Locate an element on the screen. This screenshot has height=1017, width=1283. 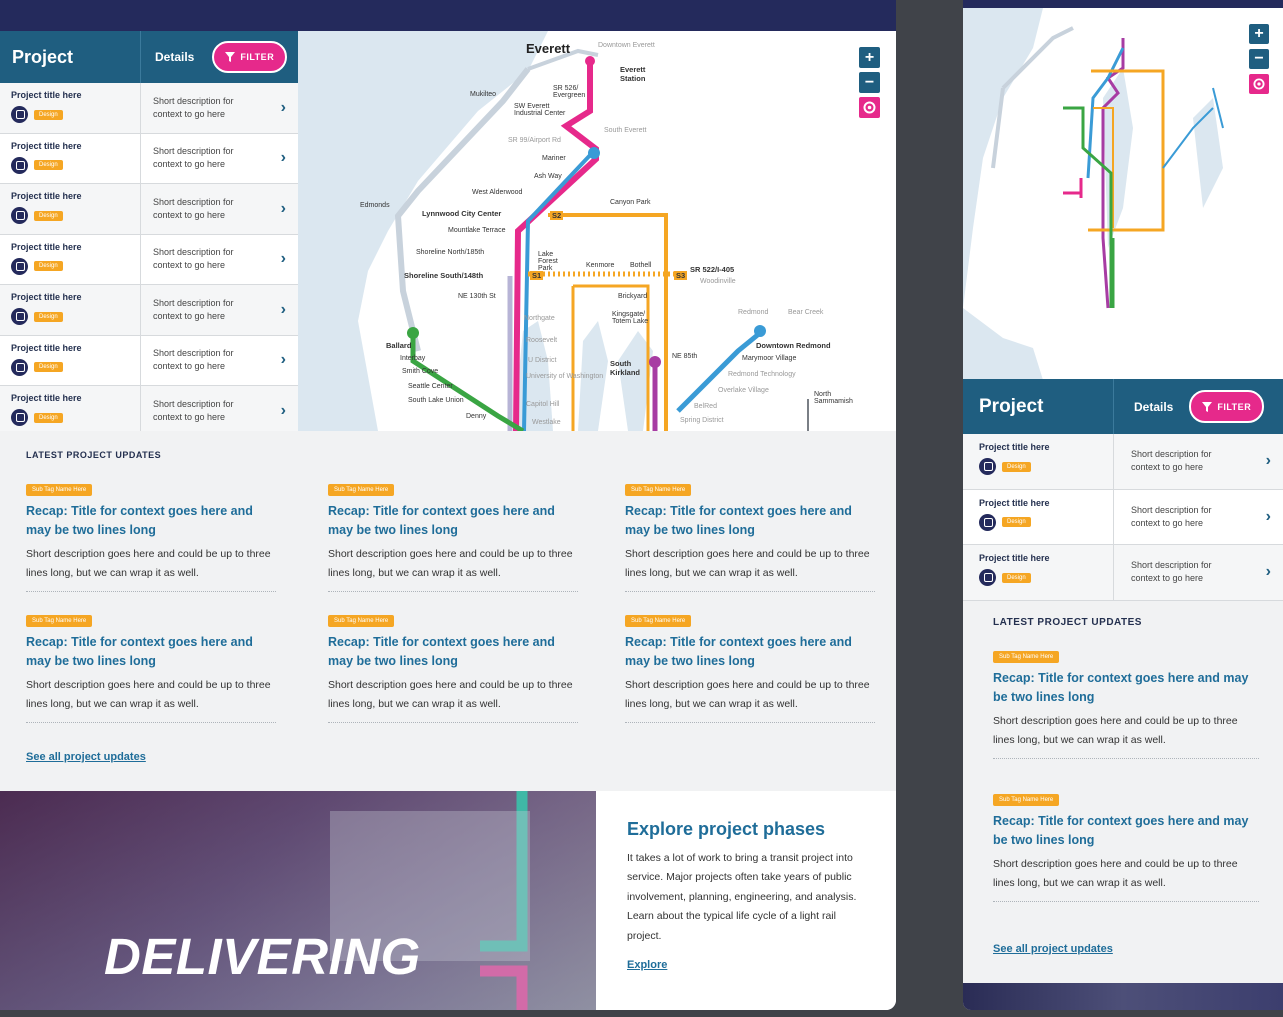
mobile-transit-map: + − is located at coordinates (1123, 194).